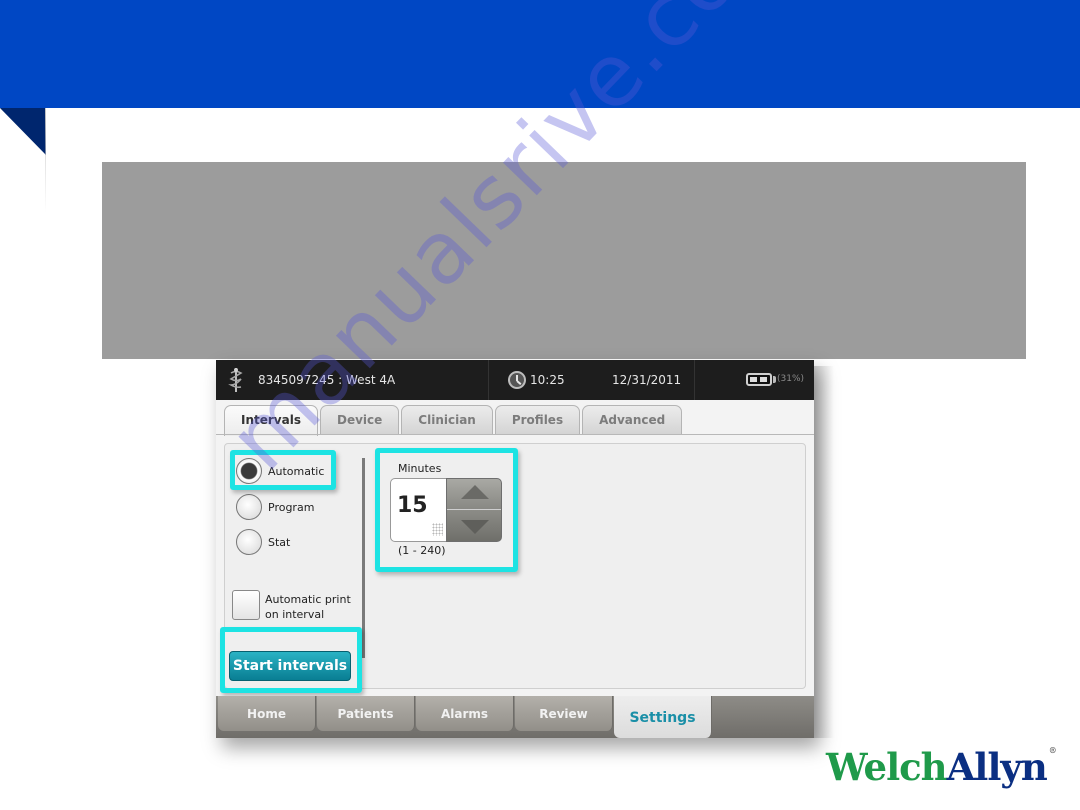 The image size is (1080, 810). What do you see at coordinates (291, 660) in the screenshot?
I see `highlight-start-intervals` at bounding box center [291, 660].